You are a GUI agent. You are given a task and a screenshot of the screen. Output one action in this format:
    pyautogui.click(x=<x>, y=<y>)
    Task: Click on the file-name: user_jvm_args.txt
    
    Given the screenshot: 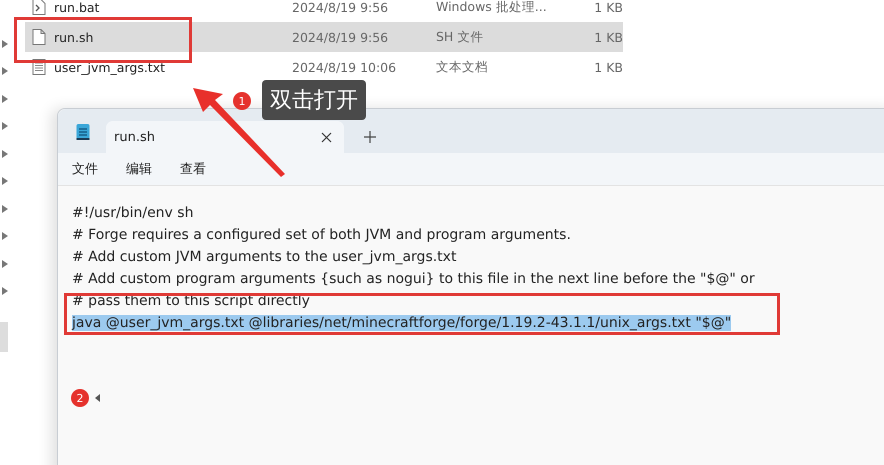 What is the action you would take?
    pyautogui.click(x=110, y=67)
    